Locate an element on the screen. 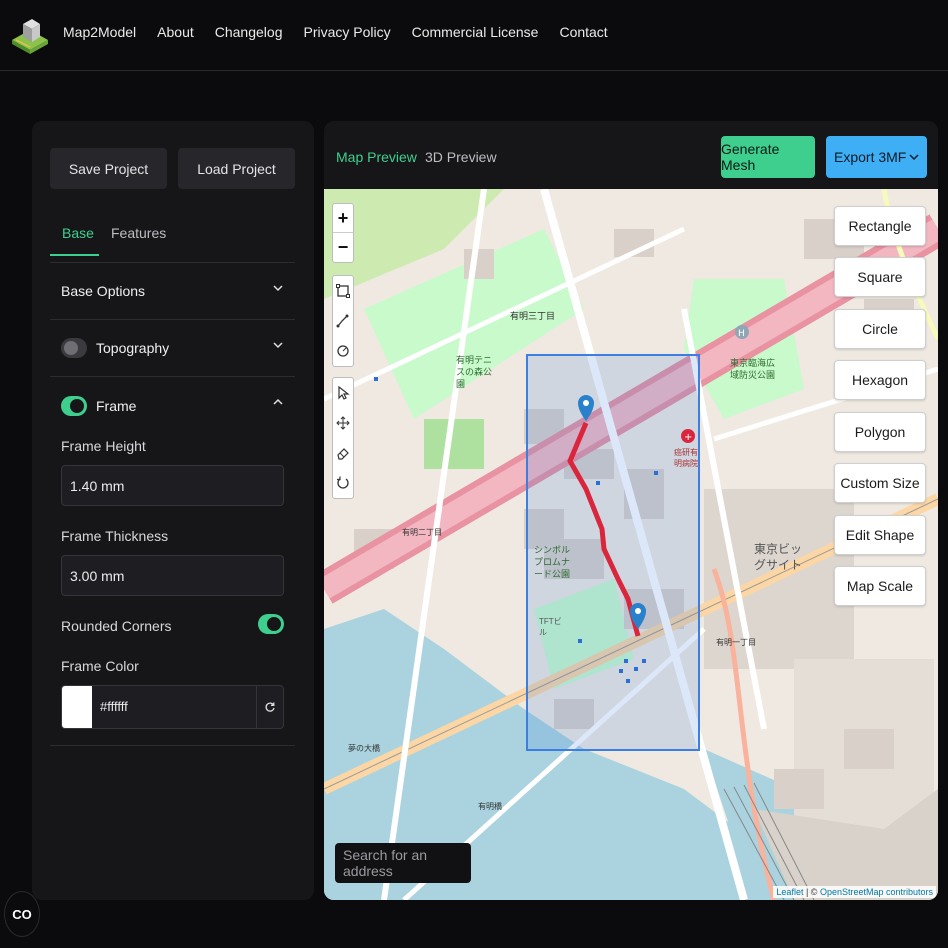  frame-toggle is located at coordinates (74, 405).